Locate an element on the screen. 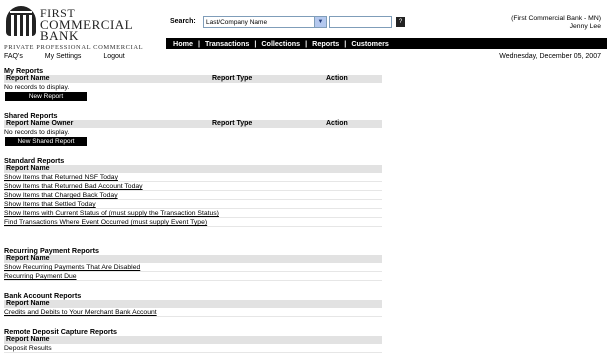 This screenshot has width=607, height=359. standard-reports-title: Standard Reports is located at coordinates (34, 160).